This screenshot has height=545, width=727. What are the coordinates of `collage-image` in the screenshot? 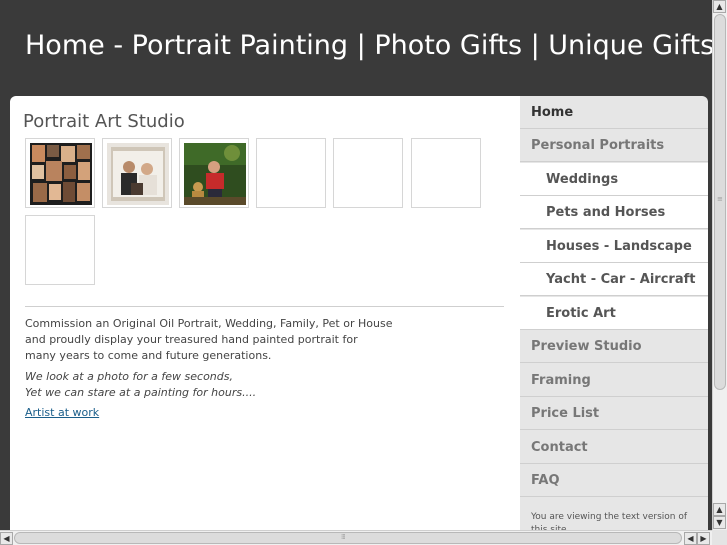 It's located at (61, 174).